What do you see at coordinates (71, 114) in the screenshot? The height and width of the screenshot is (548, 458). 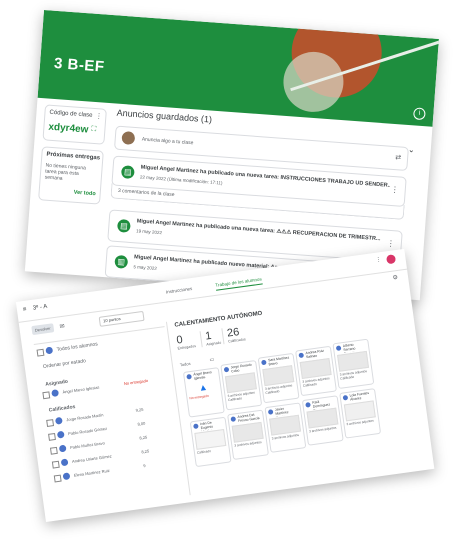 I see `class-code-label: Código de clase` at bounding box center [71, 114].